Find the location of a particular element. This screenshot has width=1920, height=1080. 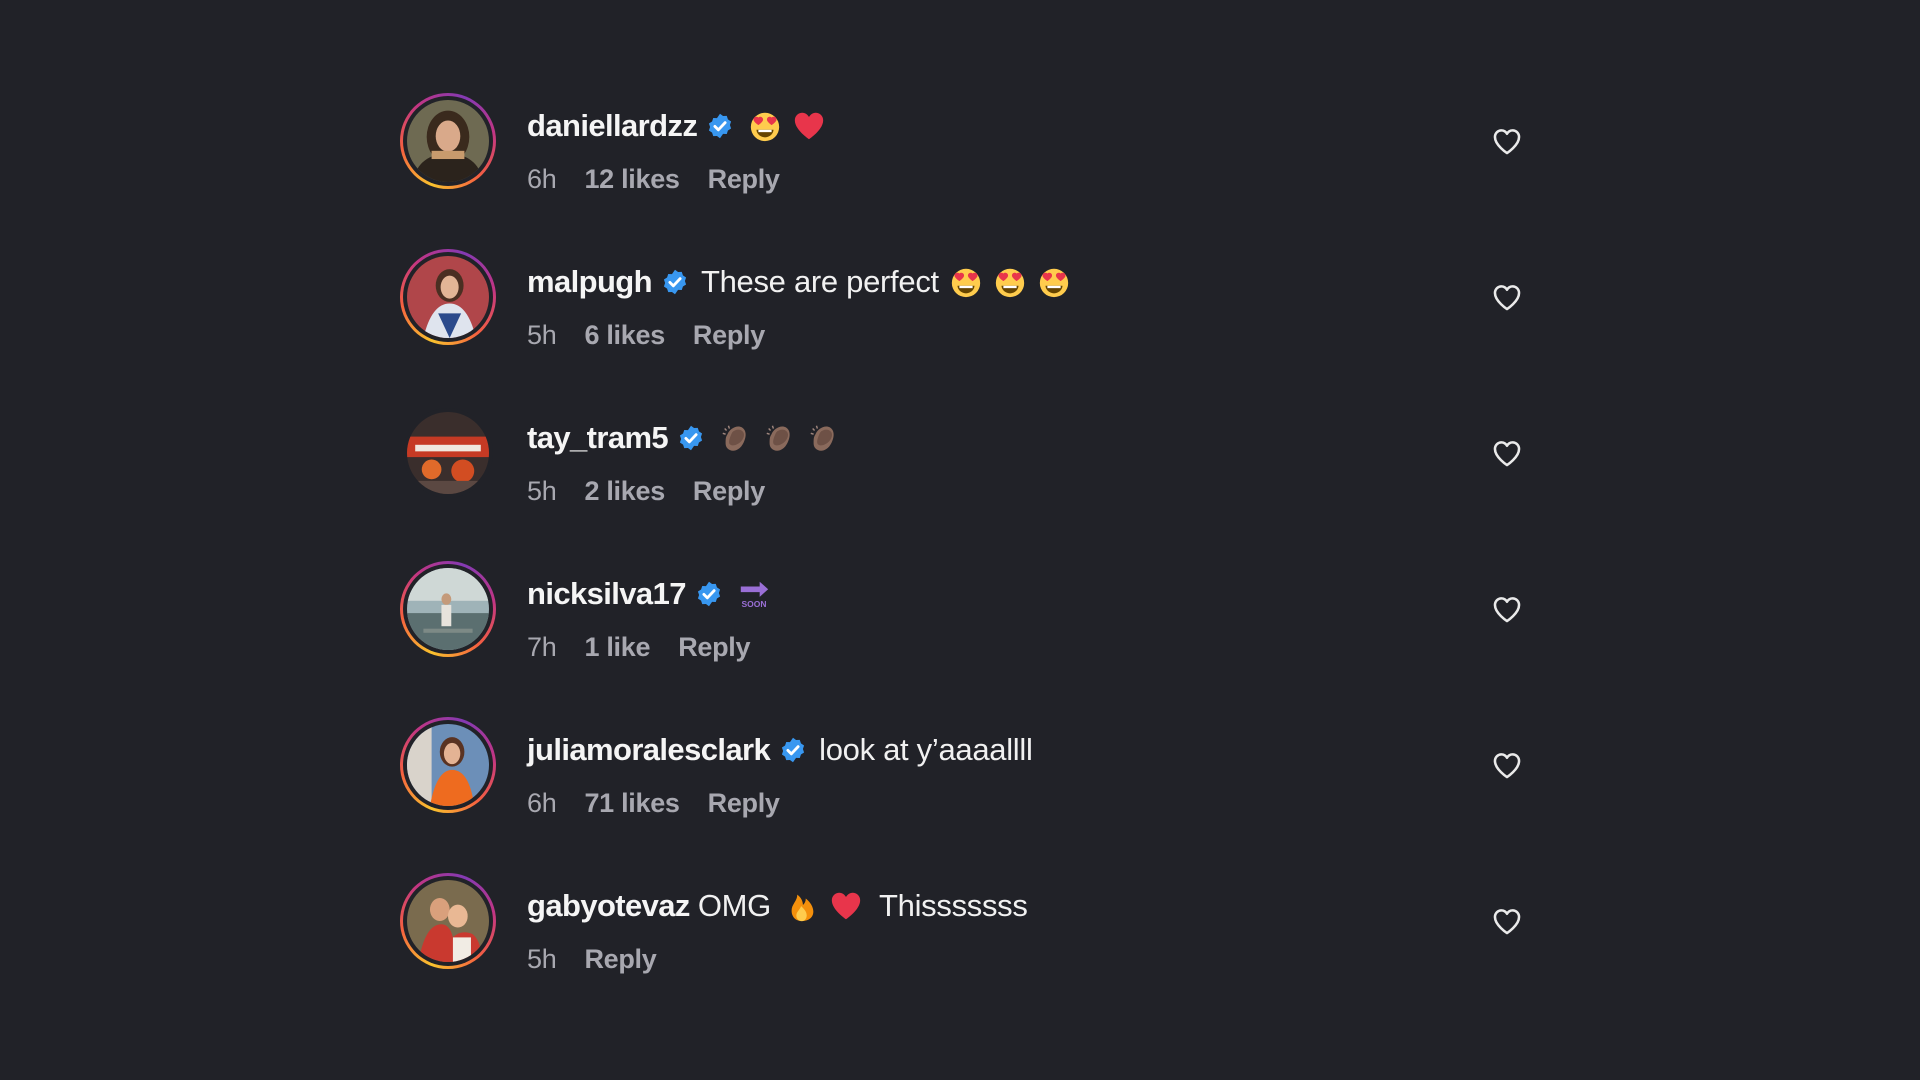

username: nicksilva17 is located at coordinates (606, 594).